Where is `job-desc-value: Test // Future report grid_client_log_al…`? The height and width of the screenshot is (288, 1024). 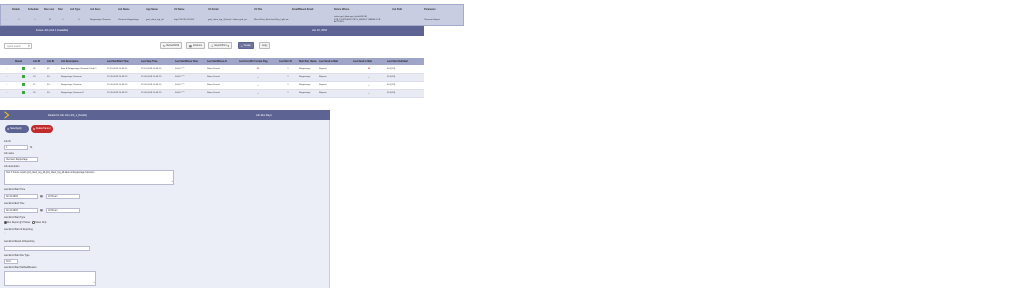 job-desc-value: Test // Future report grid_client_log_al… is located at coordinates (50, 172).